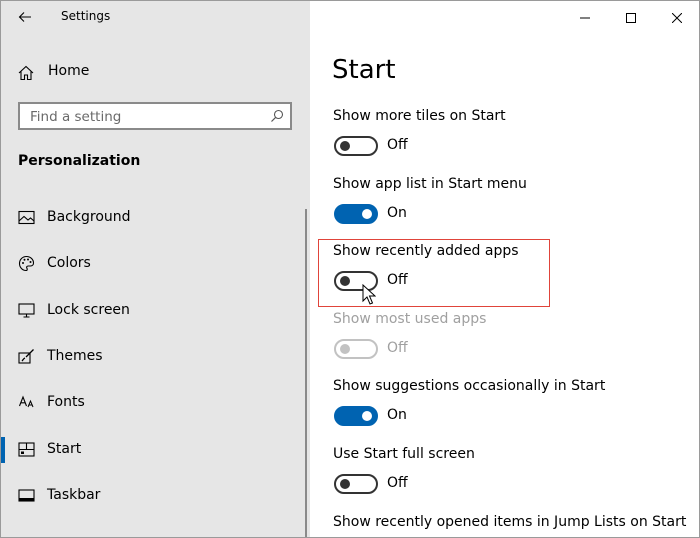 This screenshot has height=538, width=700. Describe the element at coordinates (69, 71) in the screenshot. I see `home-label: Home` at that location.